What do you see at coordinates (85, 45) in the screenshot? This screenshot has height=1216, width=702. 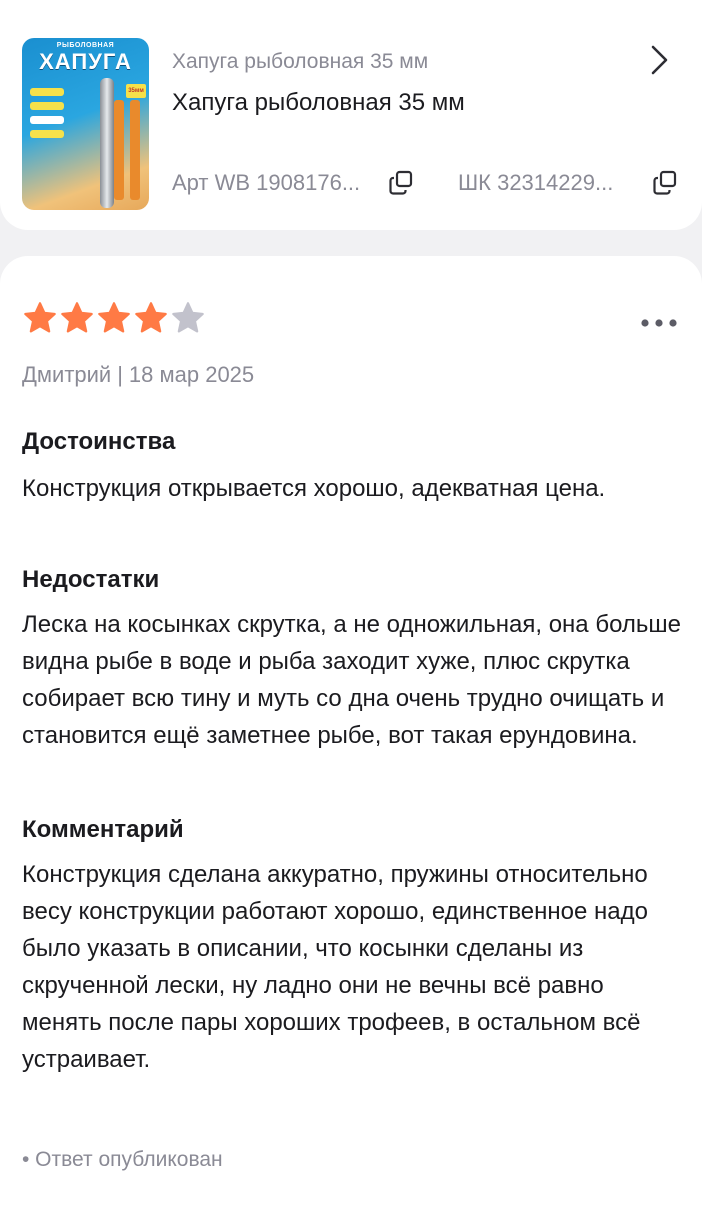 I see `product-image-brand-top: РЫБОЛОВНАЯ` at bounding box center [85, 45].